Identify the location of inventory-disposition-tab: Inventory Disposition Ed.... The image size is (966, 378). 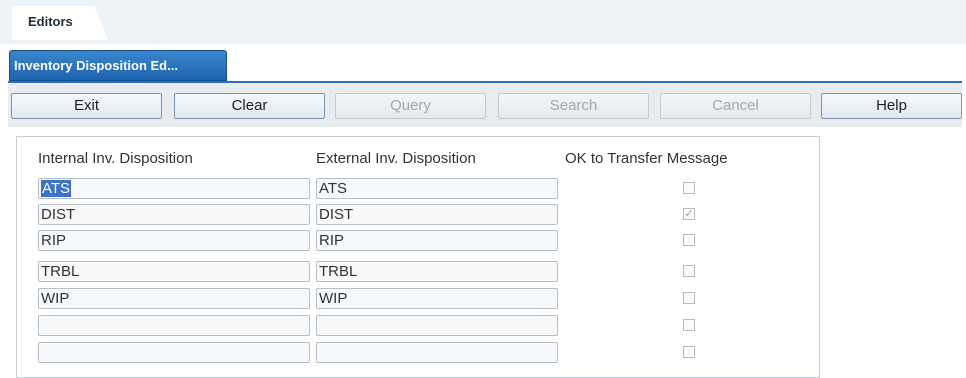
(118, 65).